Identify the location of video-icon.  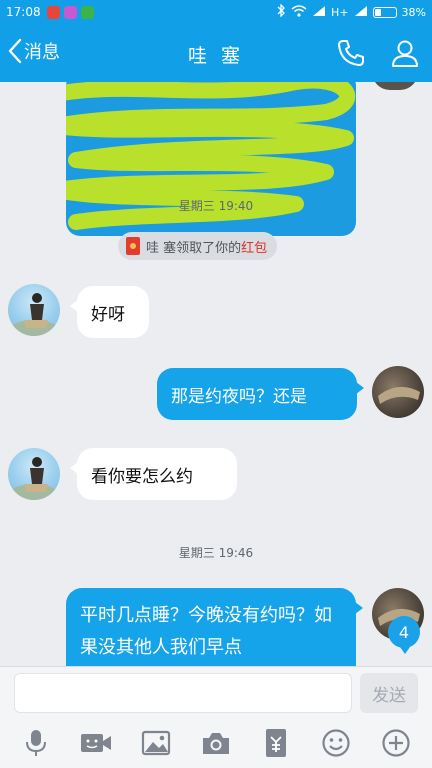
(96, 743).